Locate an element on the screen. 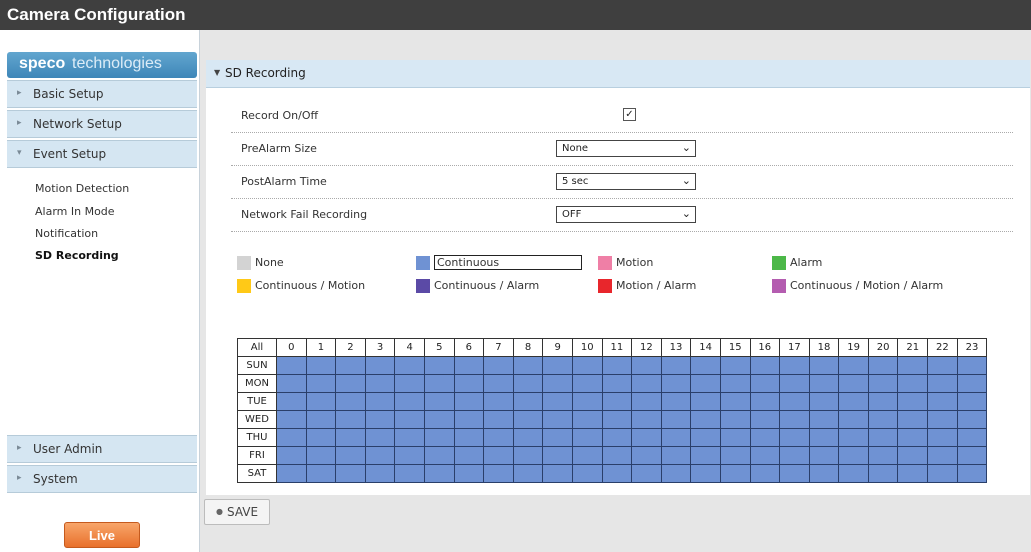 The width and height of the screenshot is (1031, 552). hour-header-8: 8 is located at coordinates (528, 347).